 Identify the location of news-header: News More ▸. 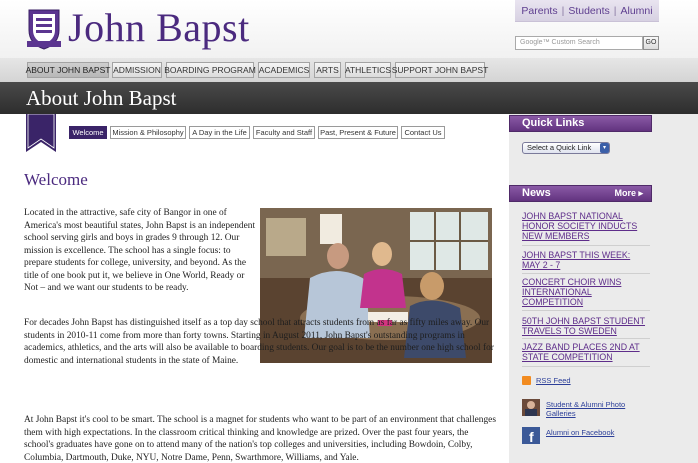
(580, 193).